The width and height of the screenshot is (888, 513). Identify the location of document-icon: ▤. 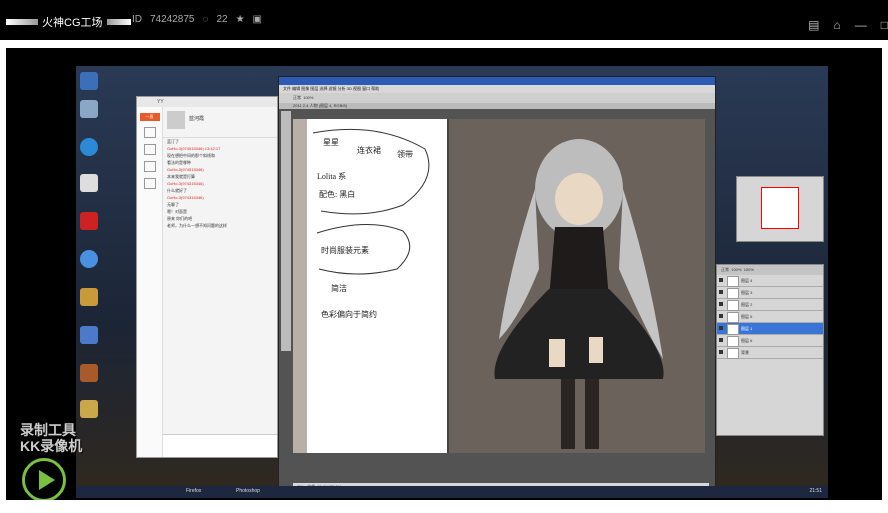
(813, 25).